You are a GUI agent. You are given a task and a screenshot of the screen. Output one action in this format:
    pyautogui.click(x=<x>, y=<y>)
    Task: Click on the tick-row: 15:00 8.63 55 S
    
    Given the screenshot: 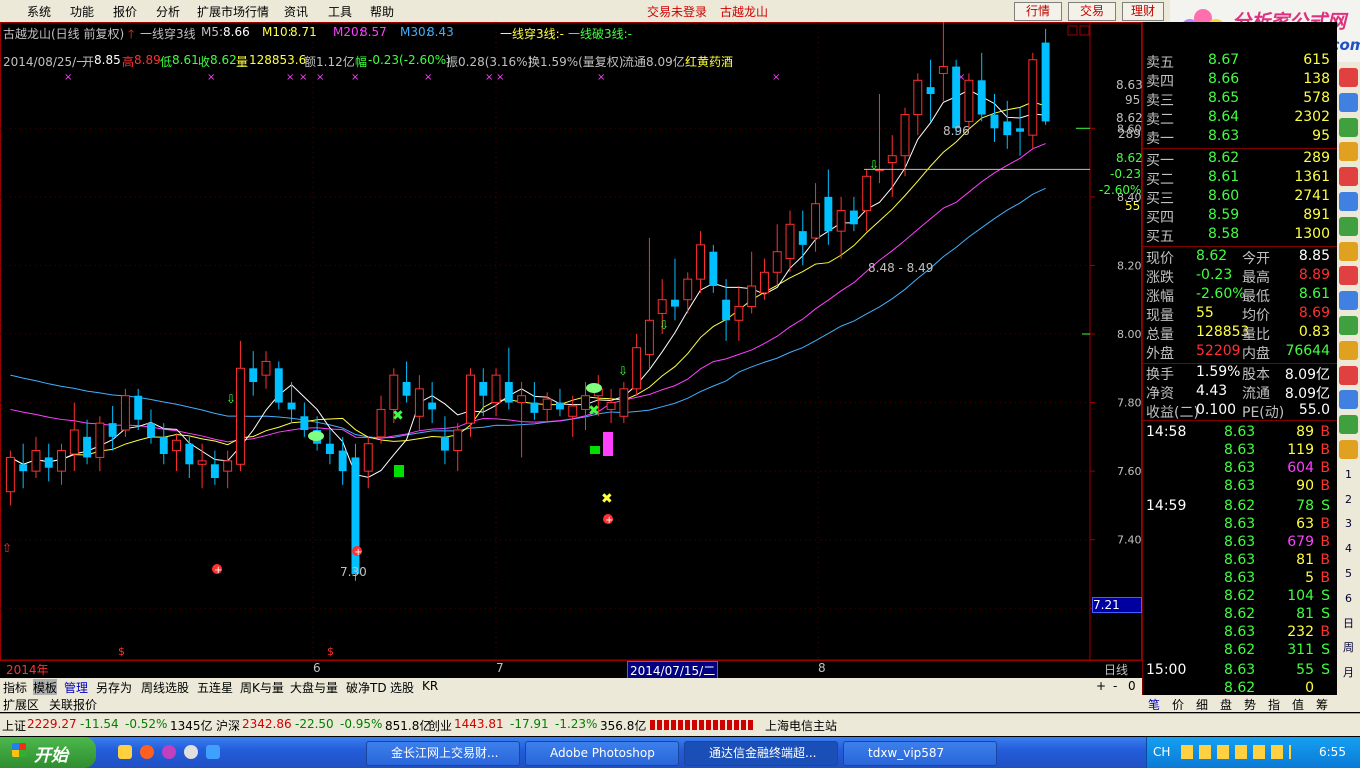 What is the action you would take?
    pyautogui.click(x=1241, y=671)
    